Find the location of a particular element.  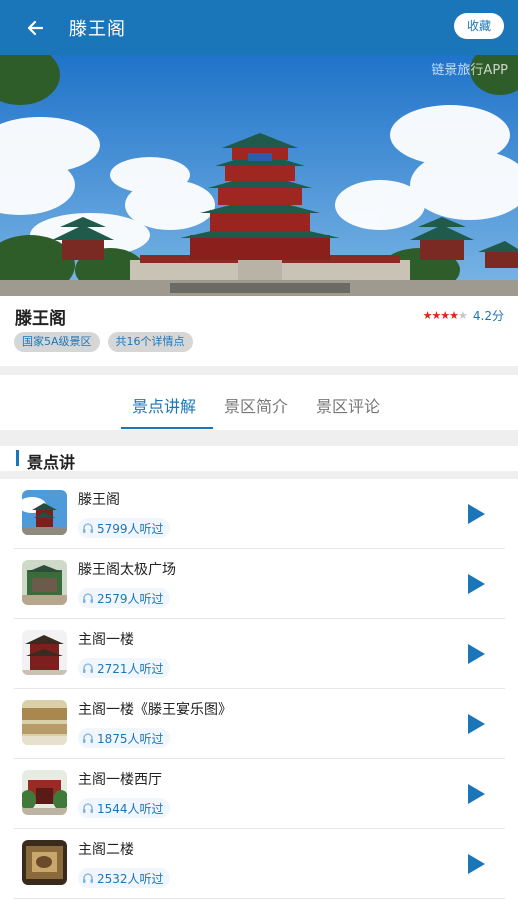

listen-count-text: 2721人听过 is located at coordinates (130, 668).